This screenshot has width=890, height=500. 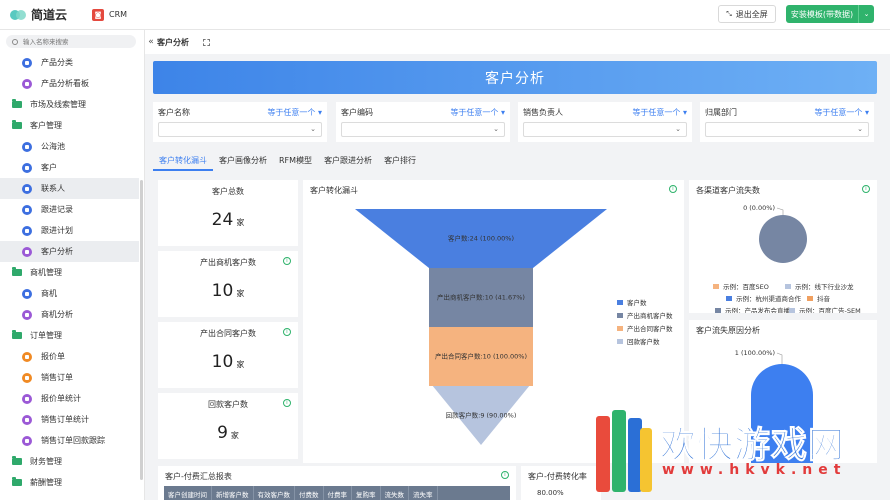 What do you see at coordinates (423, 493) in the screenshot?
I see `column-header: 流失率` at bounding box center [423, 493].